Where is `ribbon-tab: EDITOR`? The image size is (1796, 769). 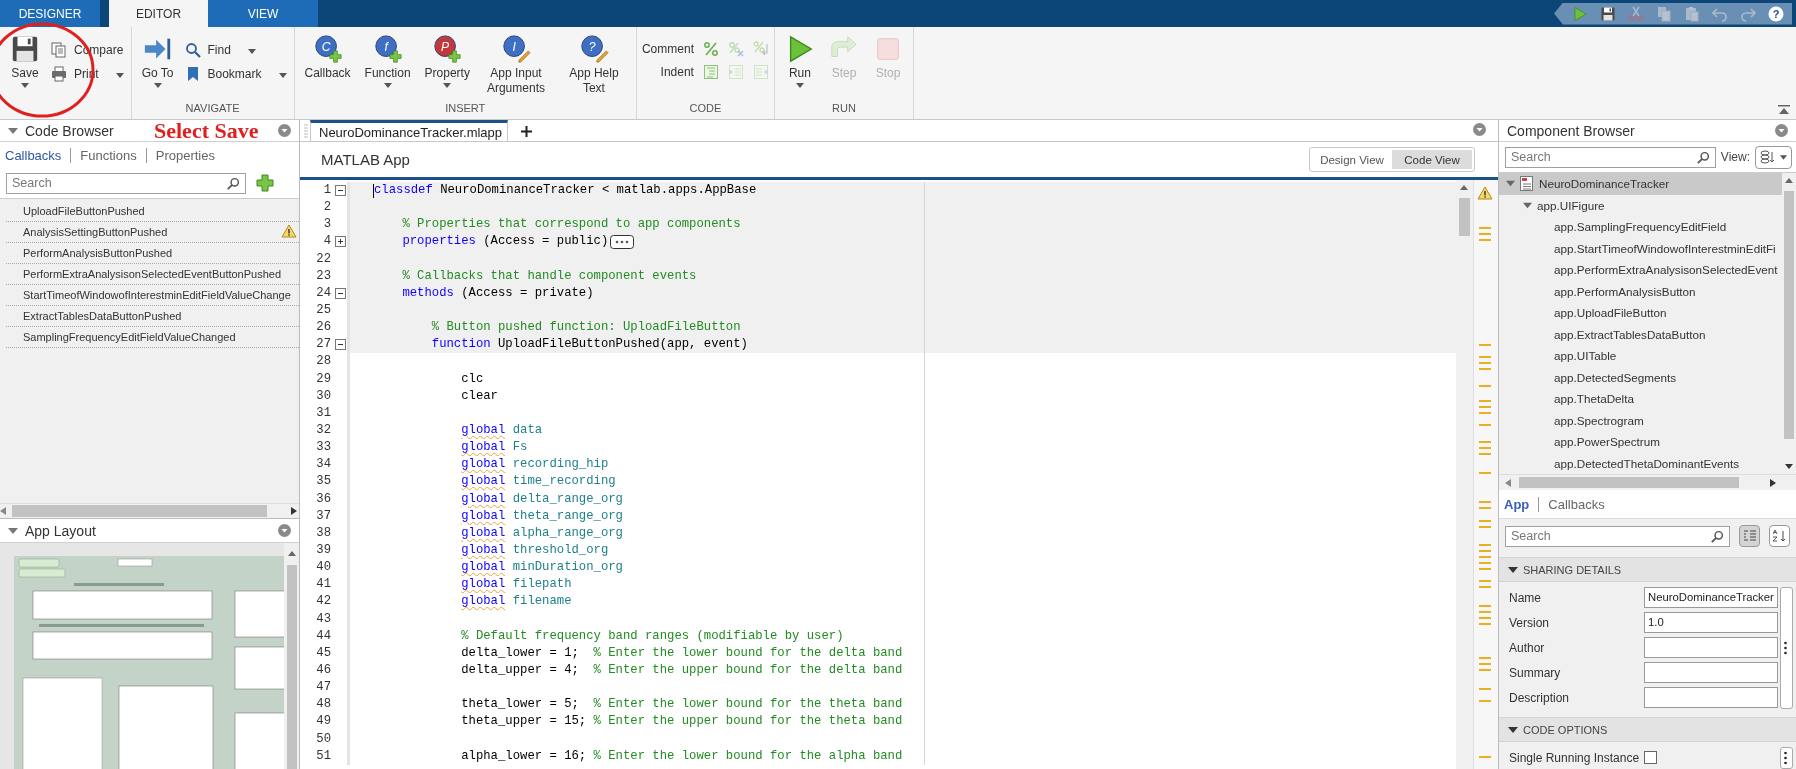
ribbon-tab: EDITOR is located at coordinates (158, 13).